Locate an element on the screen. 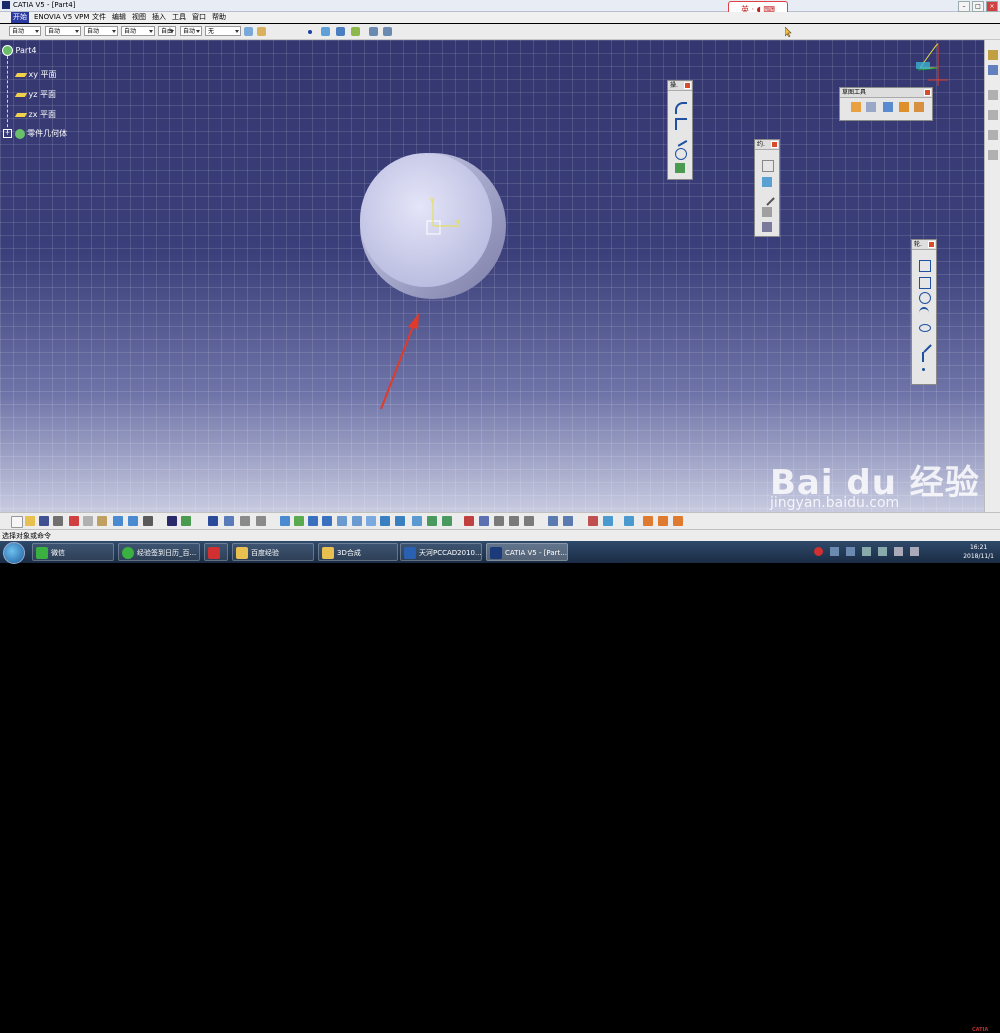 This screenshot has width=1000, height=1033. color-dropdown: 自动 is located at coordinates (25, 31).